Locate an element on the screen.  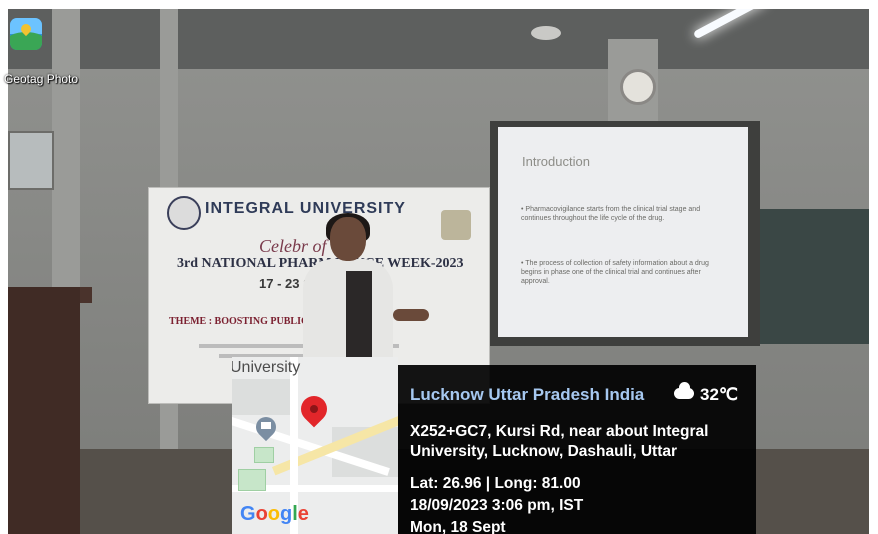
graduation-cap-icon is located at coordinates (266, 425).